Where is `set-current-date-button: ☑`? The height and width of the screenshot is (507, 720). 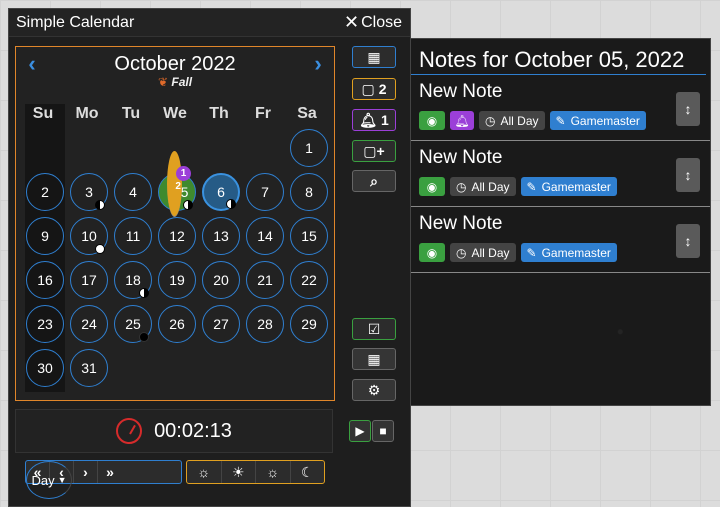
set-current-date-button: ☑ is located at coordinates (374, 329).